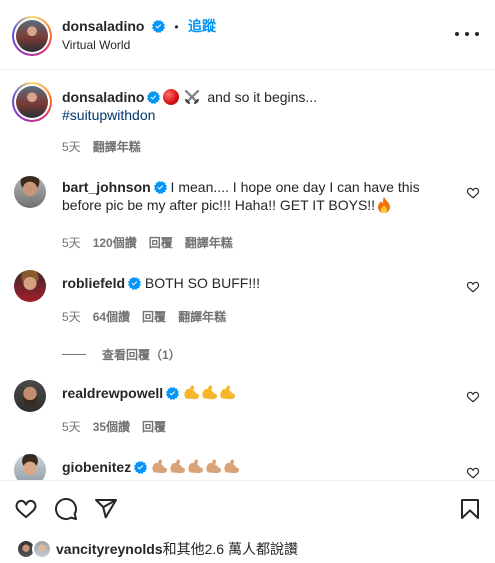 This screenshot has width=495, height=563. What do you see at coordinates (115, 242) in the screenshot?
I see `comment-likes: 120個讚` at bounding box center [115, 242].